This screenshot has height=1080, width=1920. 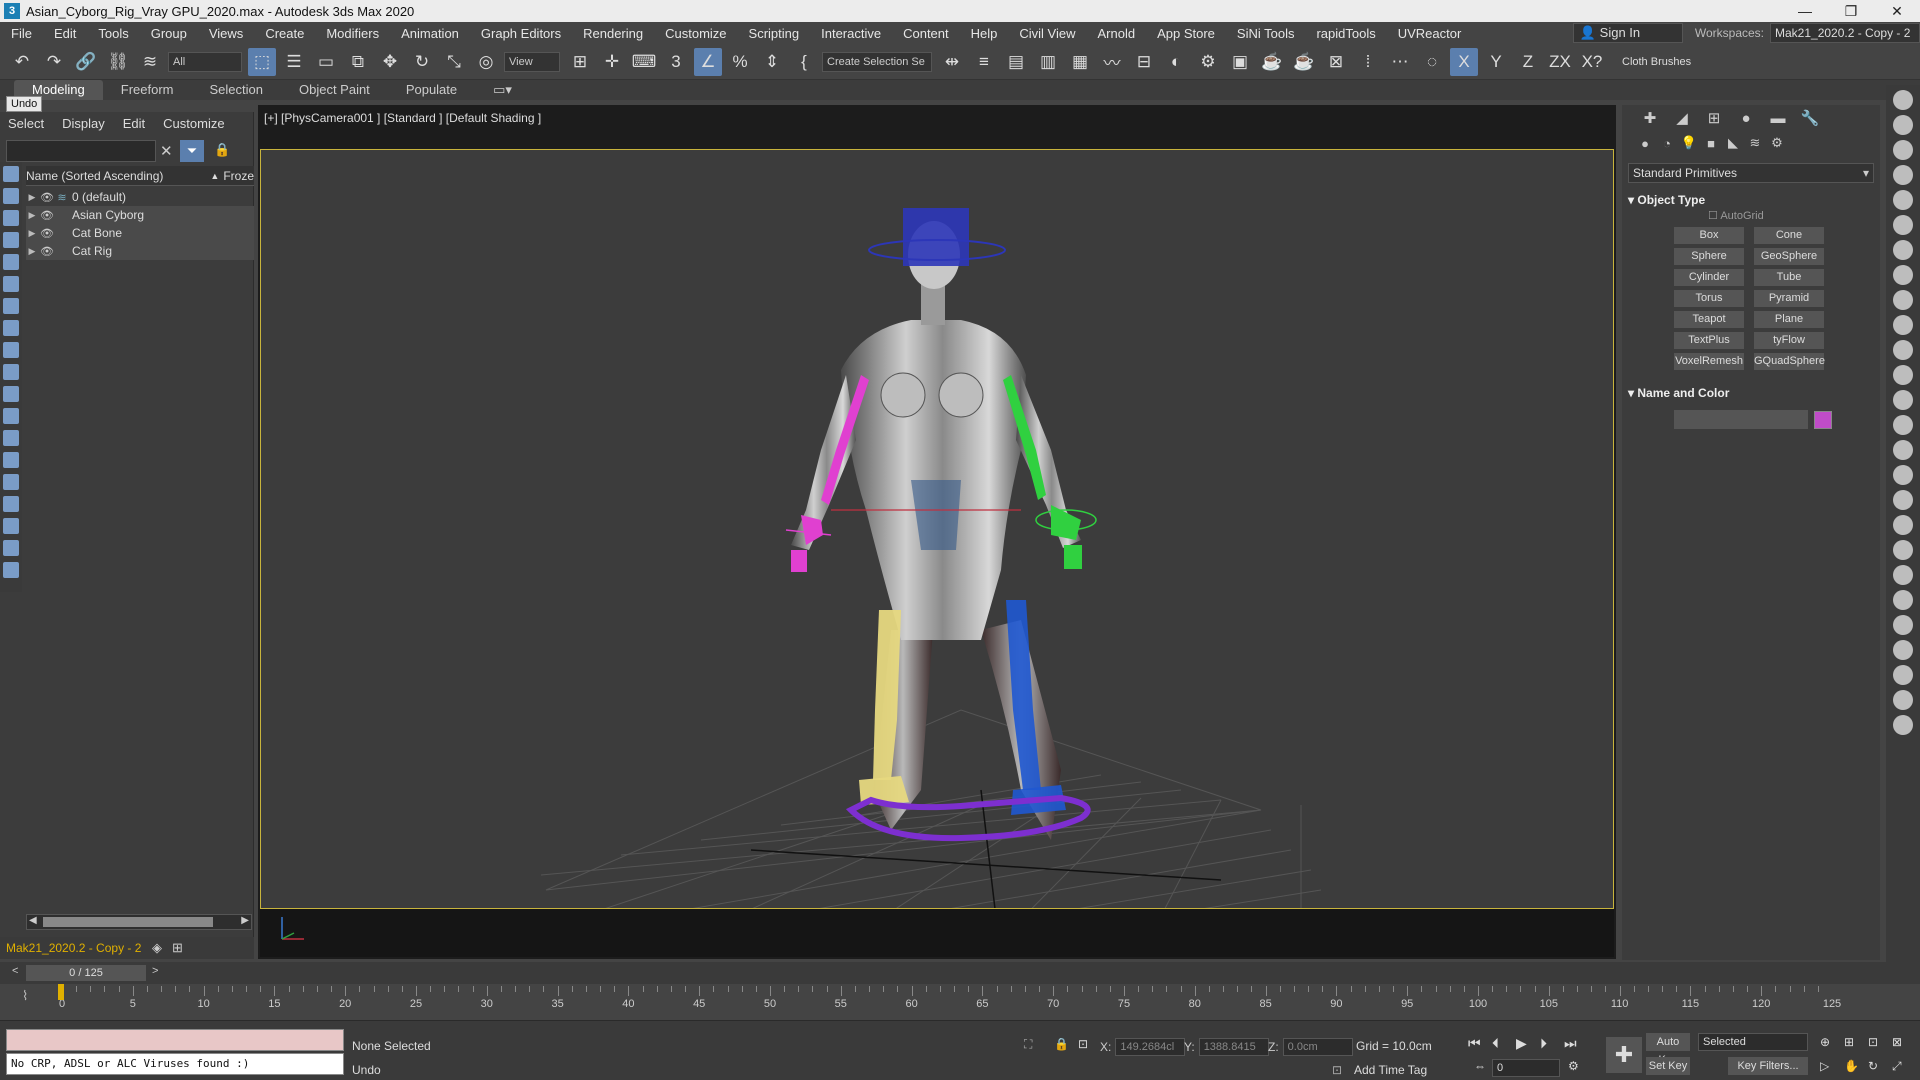 I want to click on spacewarps-icon: ≋, so click(x=1755, y=143).